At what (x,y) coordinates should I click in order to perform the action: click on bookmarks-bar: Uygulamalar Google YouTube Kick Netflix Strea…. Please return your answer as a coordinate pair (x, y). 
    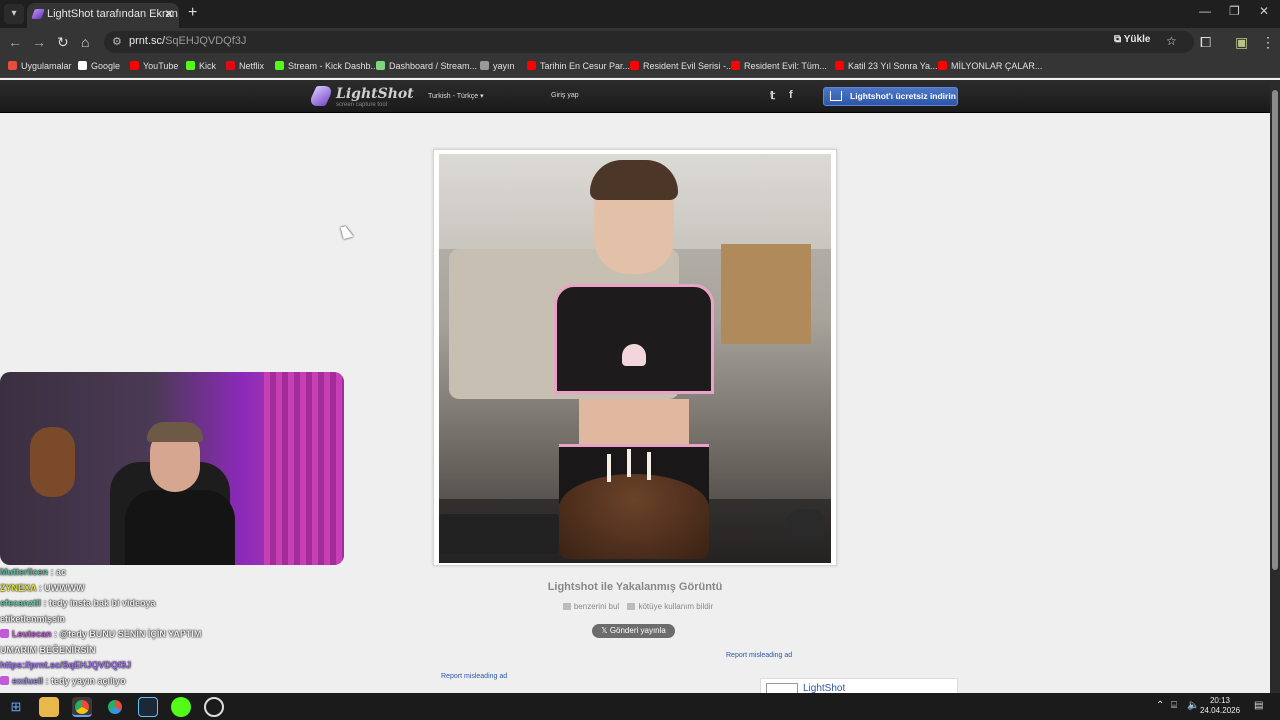
    Looking at the image, I should click on (640, 67).